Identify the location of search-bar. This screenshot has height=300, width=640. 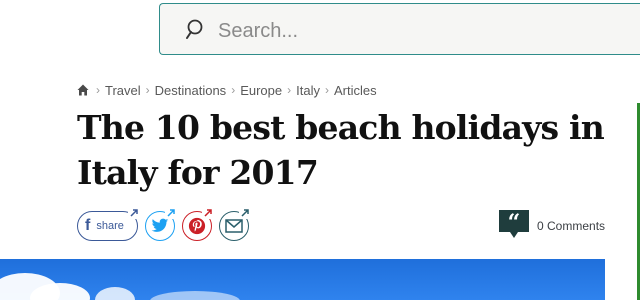
(399, 29).